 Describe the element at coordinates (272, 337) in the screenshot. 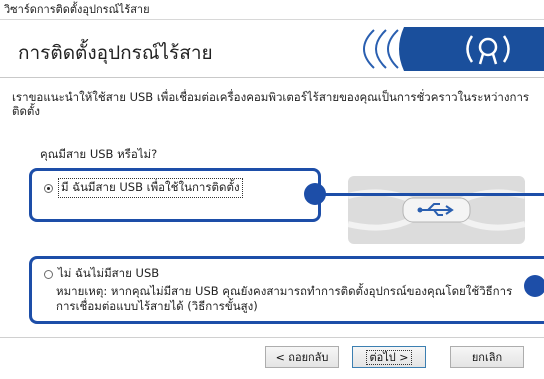

I see `footer-divider` at that location.